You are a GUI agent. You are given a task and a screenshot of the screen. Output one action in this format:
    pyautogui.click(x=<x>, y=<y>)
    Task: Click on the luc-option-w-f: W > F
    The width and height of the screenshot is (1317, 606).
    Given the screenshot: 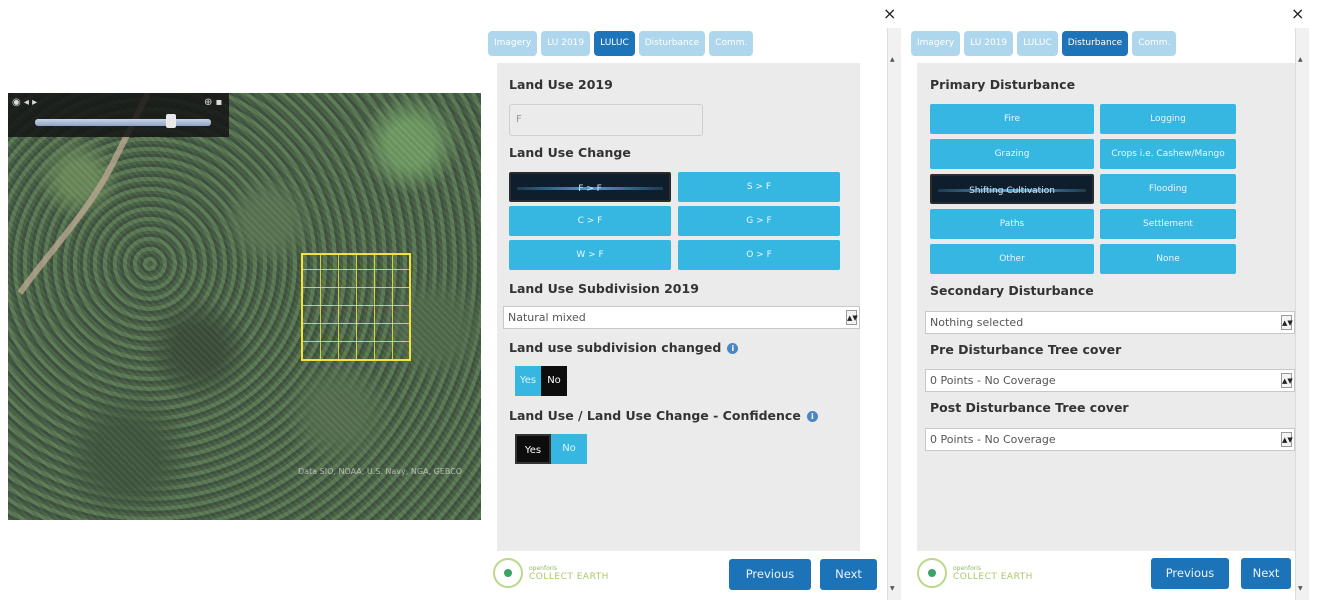 What is the action you would take?
    pyautogui.click(x=590, y=255)
    